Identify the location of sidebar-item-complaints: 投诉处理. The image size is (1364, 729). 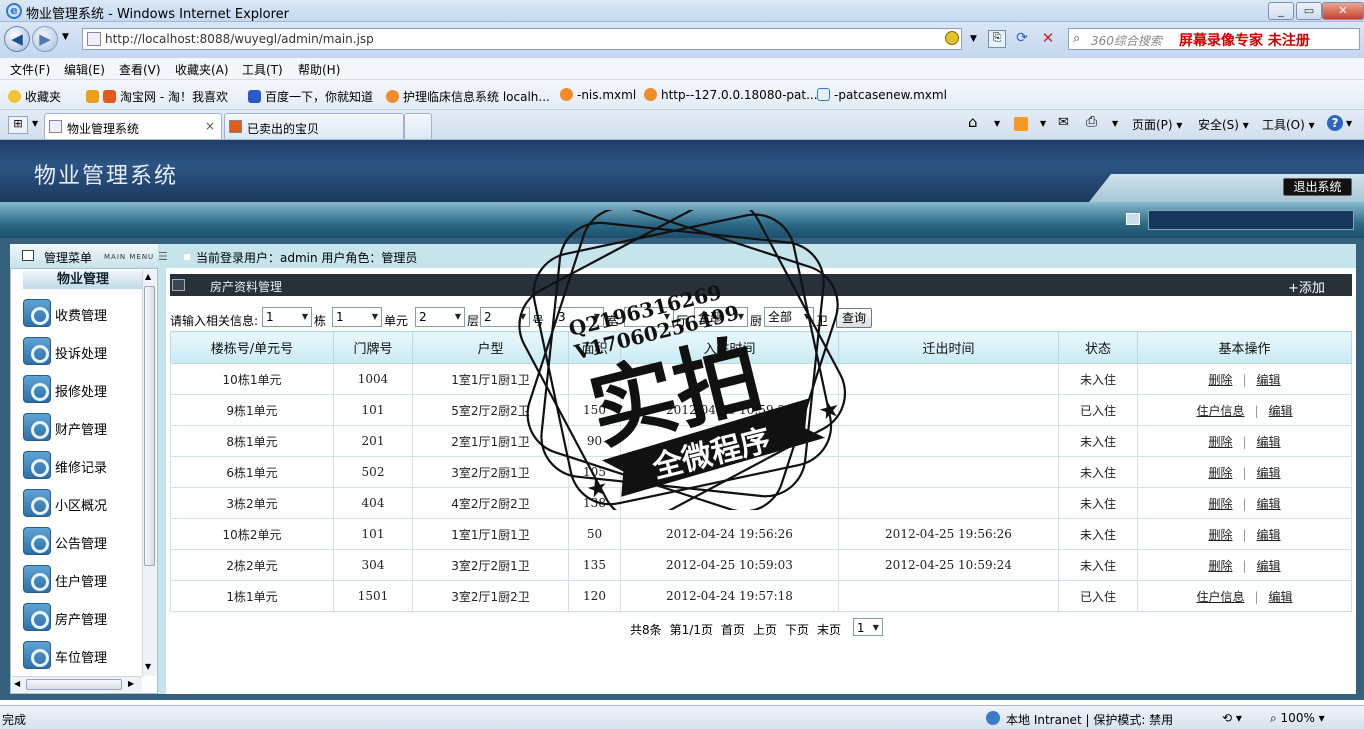
(83, 355).